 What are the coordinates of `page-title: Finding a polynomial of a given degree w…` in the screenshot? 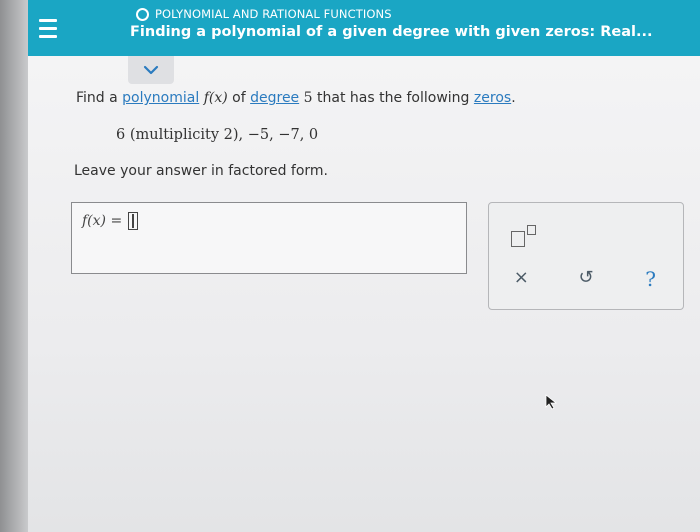 It's located at (391, 32).